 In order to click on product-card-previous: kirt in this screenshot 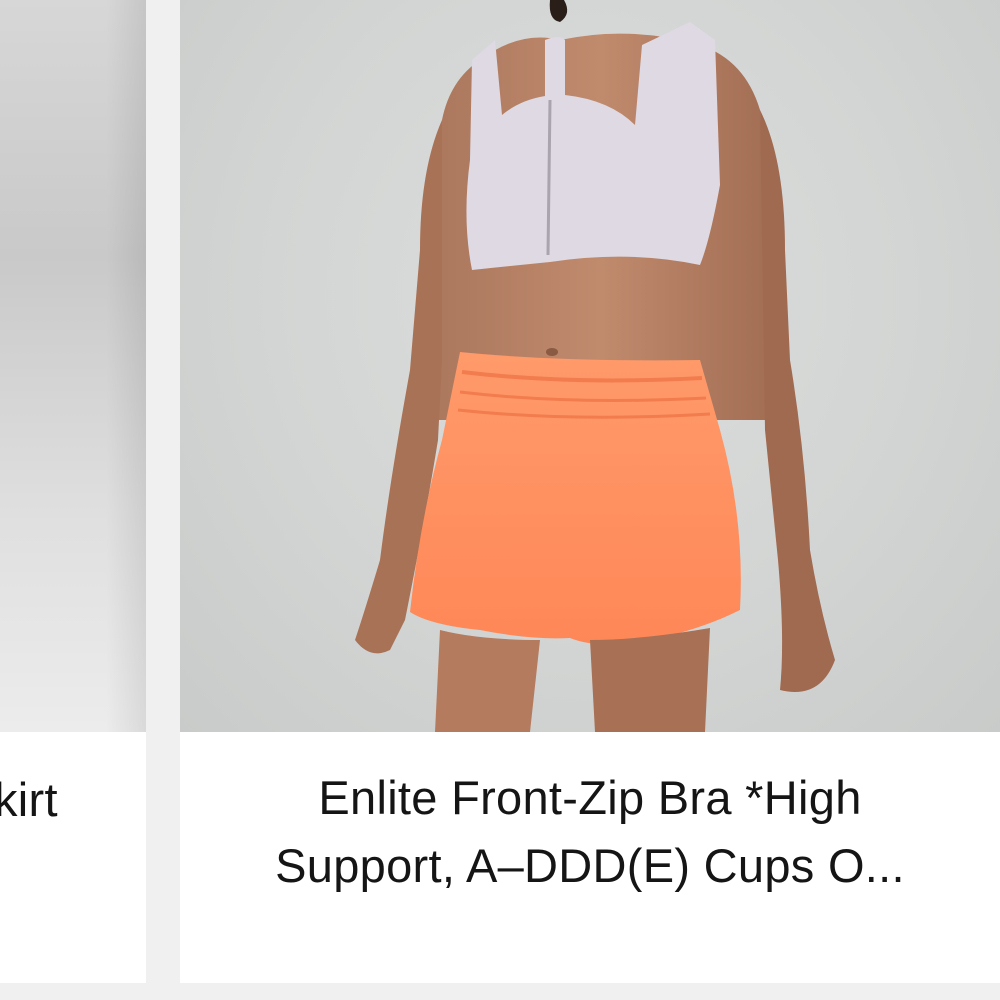, I will do `click(73, 491)`.